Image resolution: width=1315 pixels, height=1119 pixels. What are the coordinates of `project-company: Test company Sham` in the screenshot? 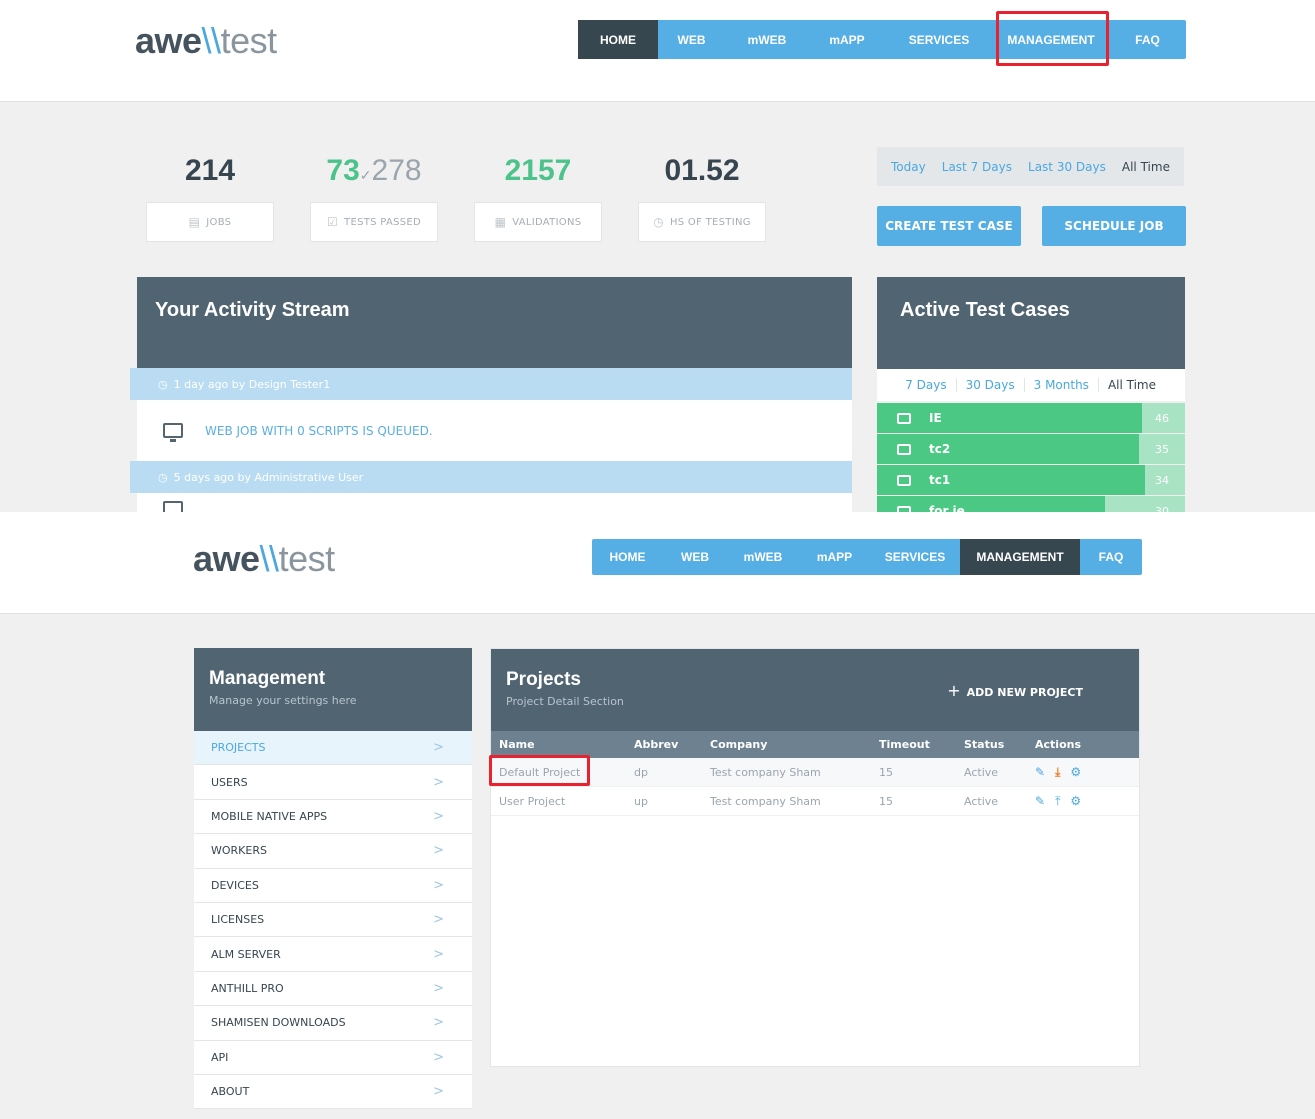 It's located at (765, 801).